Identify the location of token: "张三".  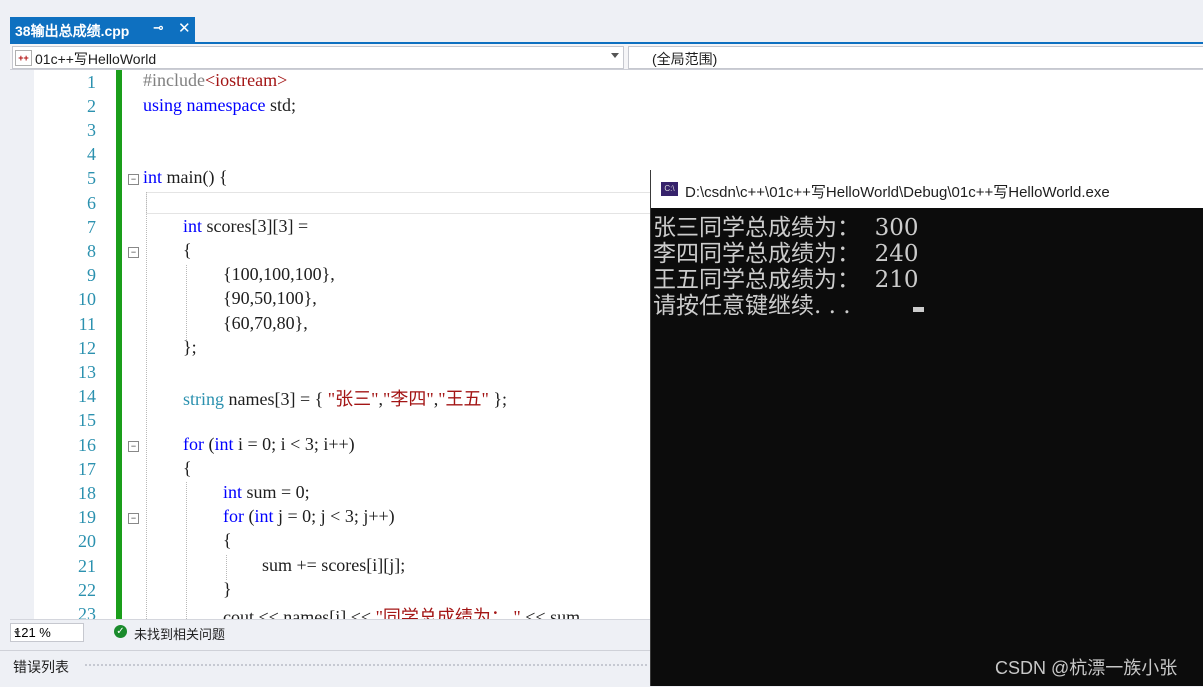
(353, 399).